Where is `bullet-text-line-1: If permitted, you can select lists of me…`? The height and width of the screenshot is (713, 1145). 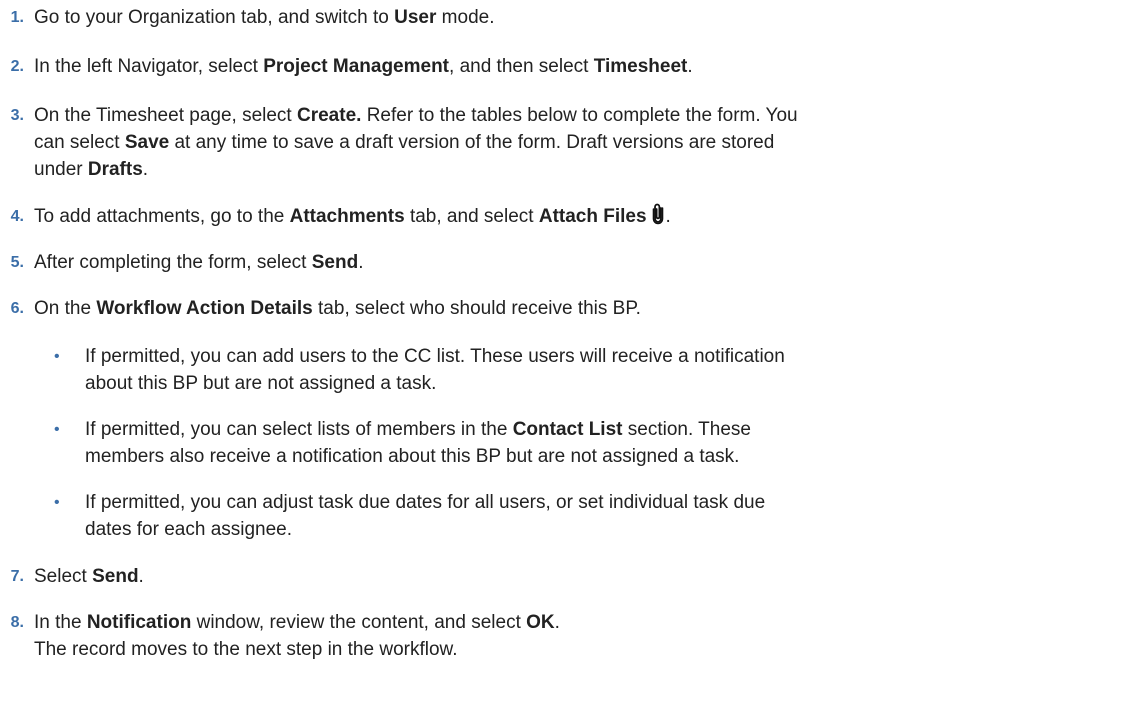 bullet-text-line-1: If permitted, you can select lists of me… is located at coordinates (418, 429).